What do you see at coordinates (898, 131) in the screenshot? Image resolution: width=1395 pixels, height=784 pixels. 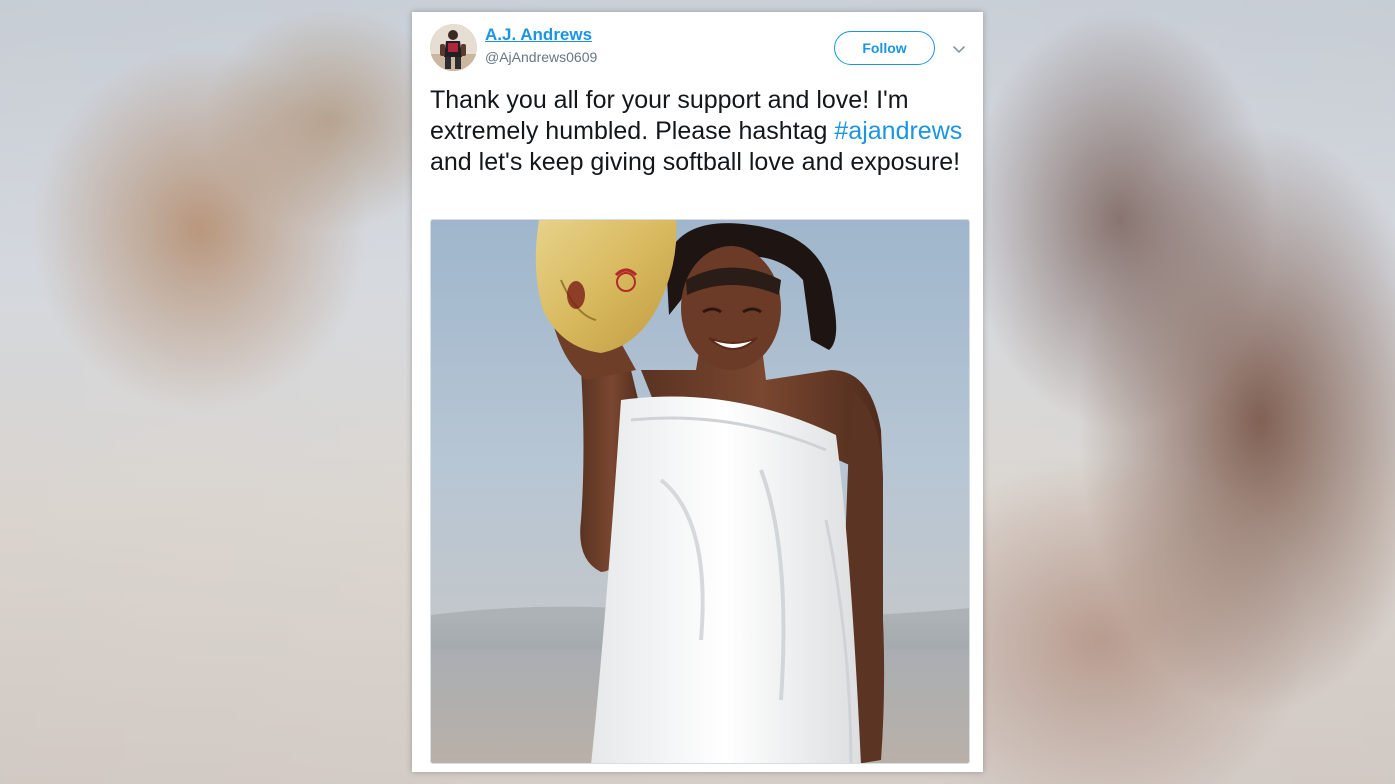 I see `hashtag-link: #ajandrews` at bounding box center [898, 131].